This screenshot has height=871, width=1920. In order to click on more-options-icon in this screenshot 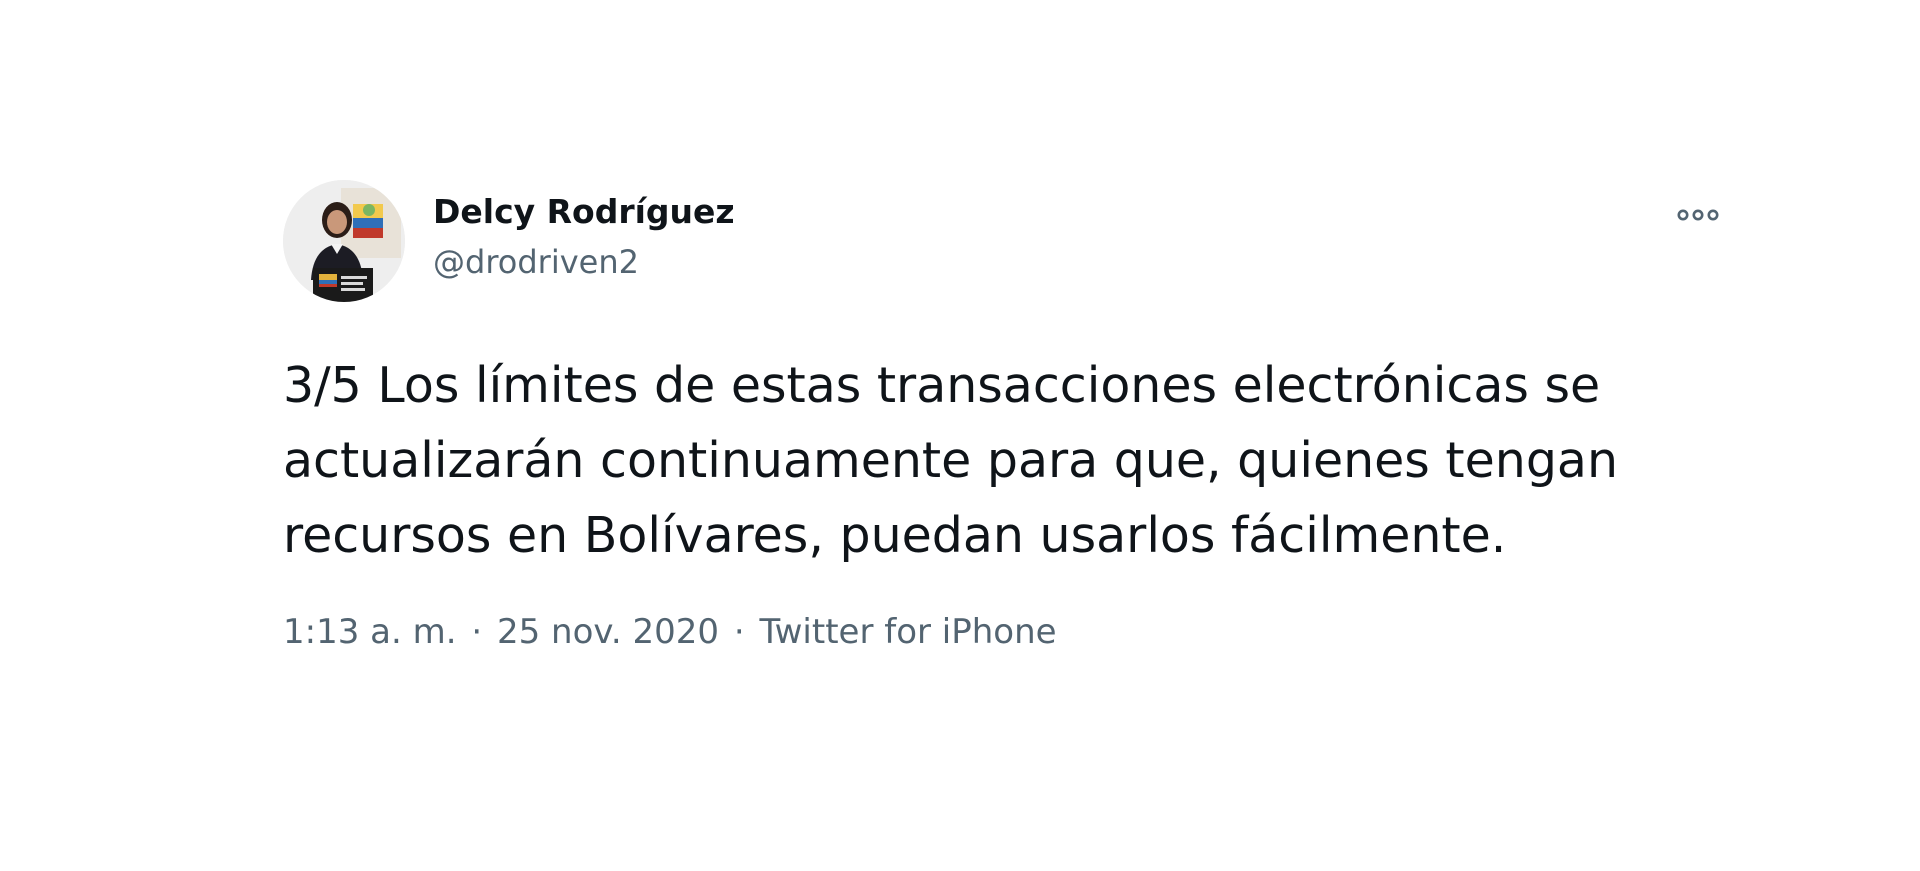, I will do `click(1698, 215)`.